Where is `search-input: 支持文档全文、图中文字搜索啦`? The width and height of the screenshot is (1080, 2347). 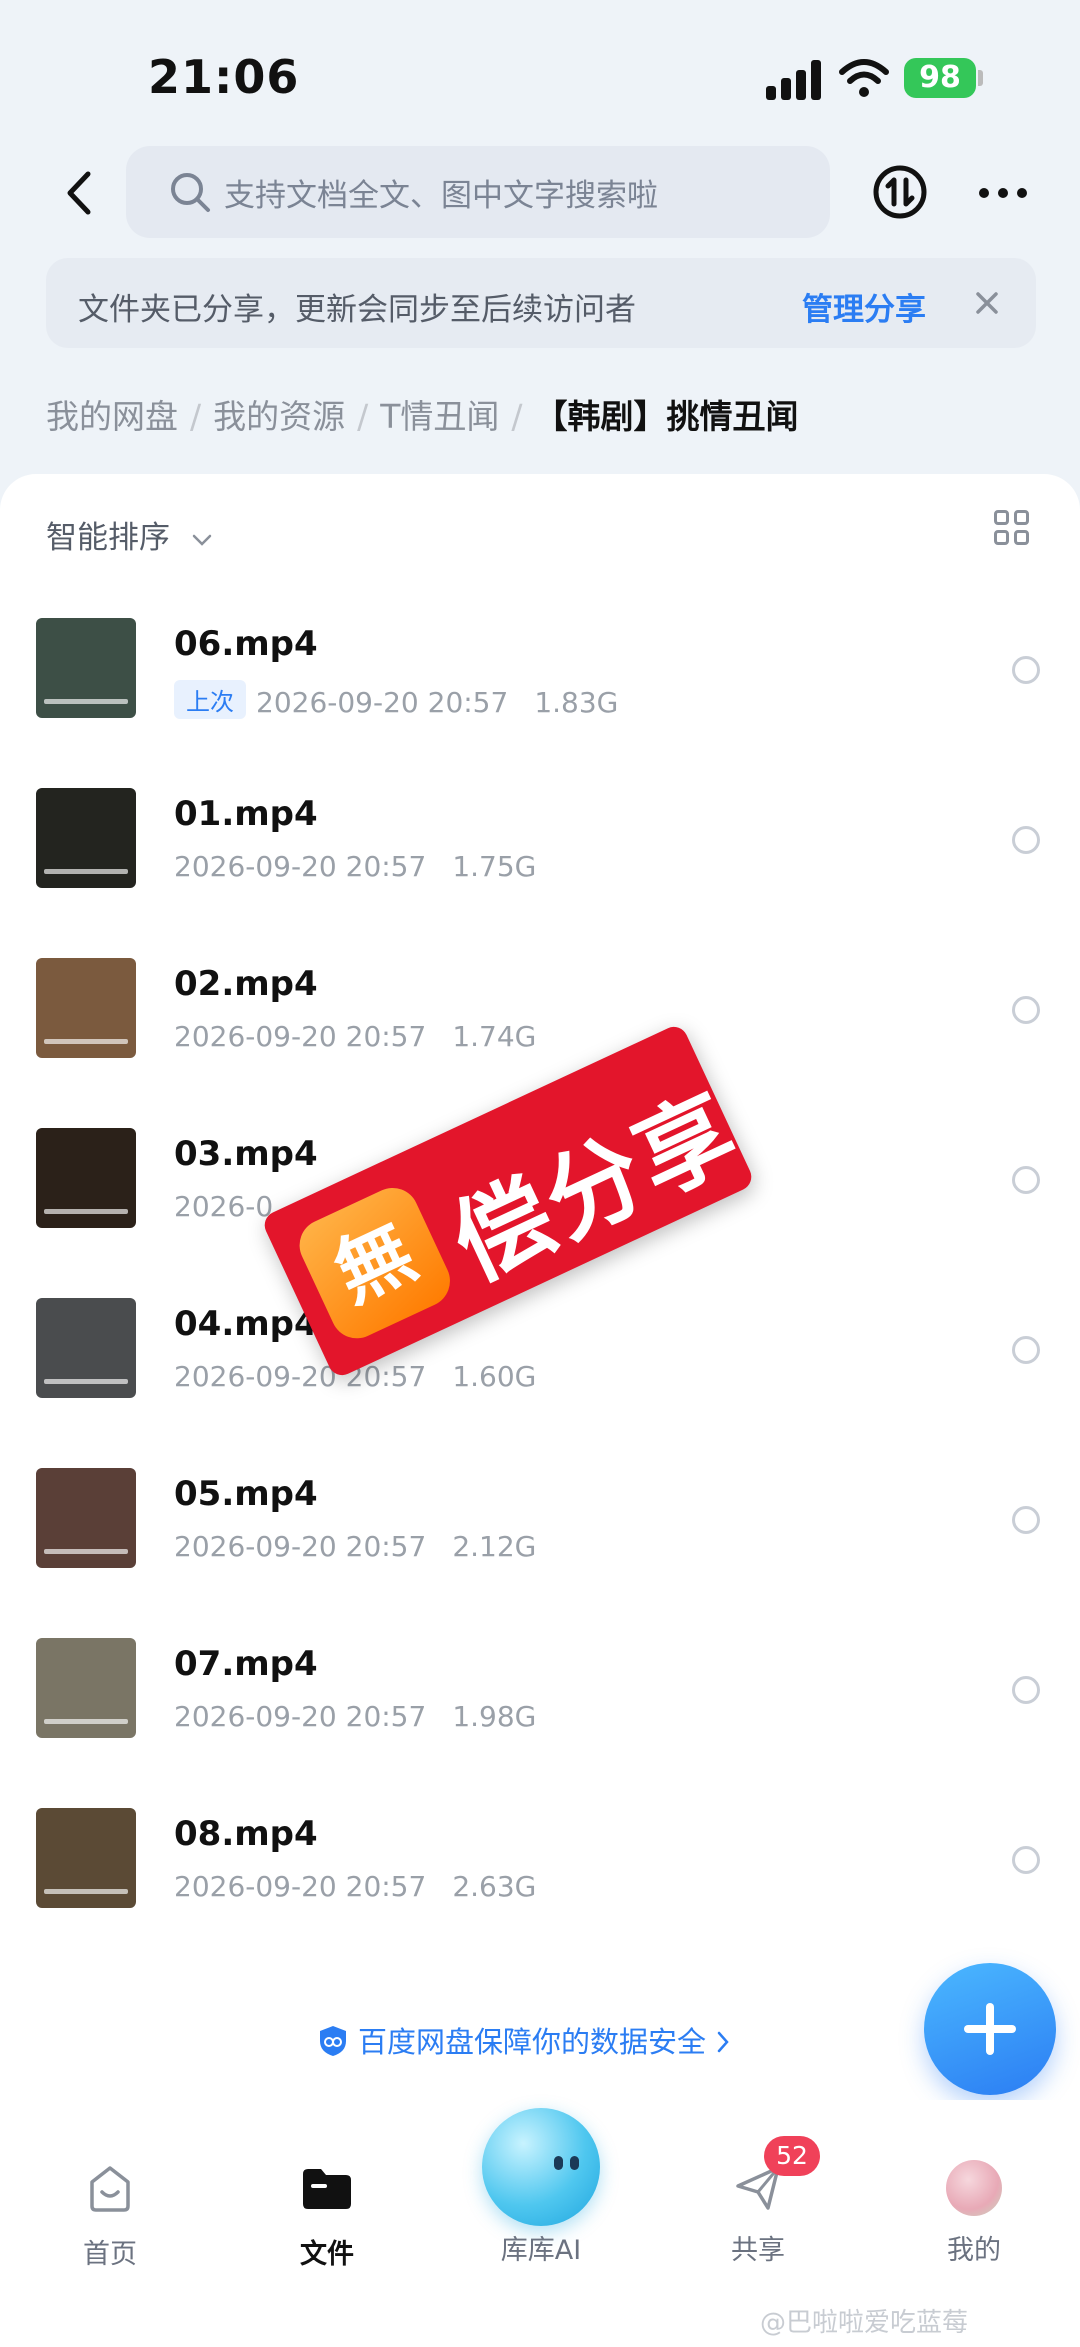 search-input: 支持文档全文、图中文字搜索啦 is located at coordinates (478, 192).